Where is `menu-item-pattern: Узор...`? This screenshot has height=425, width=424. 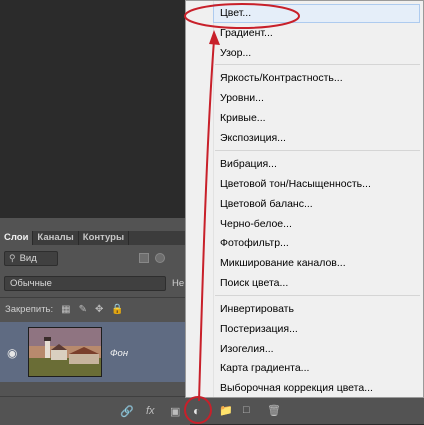 menu-item-pattern: Узор... is located at coordinates (235, 53).